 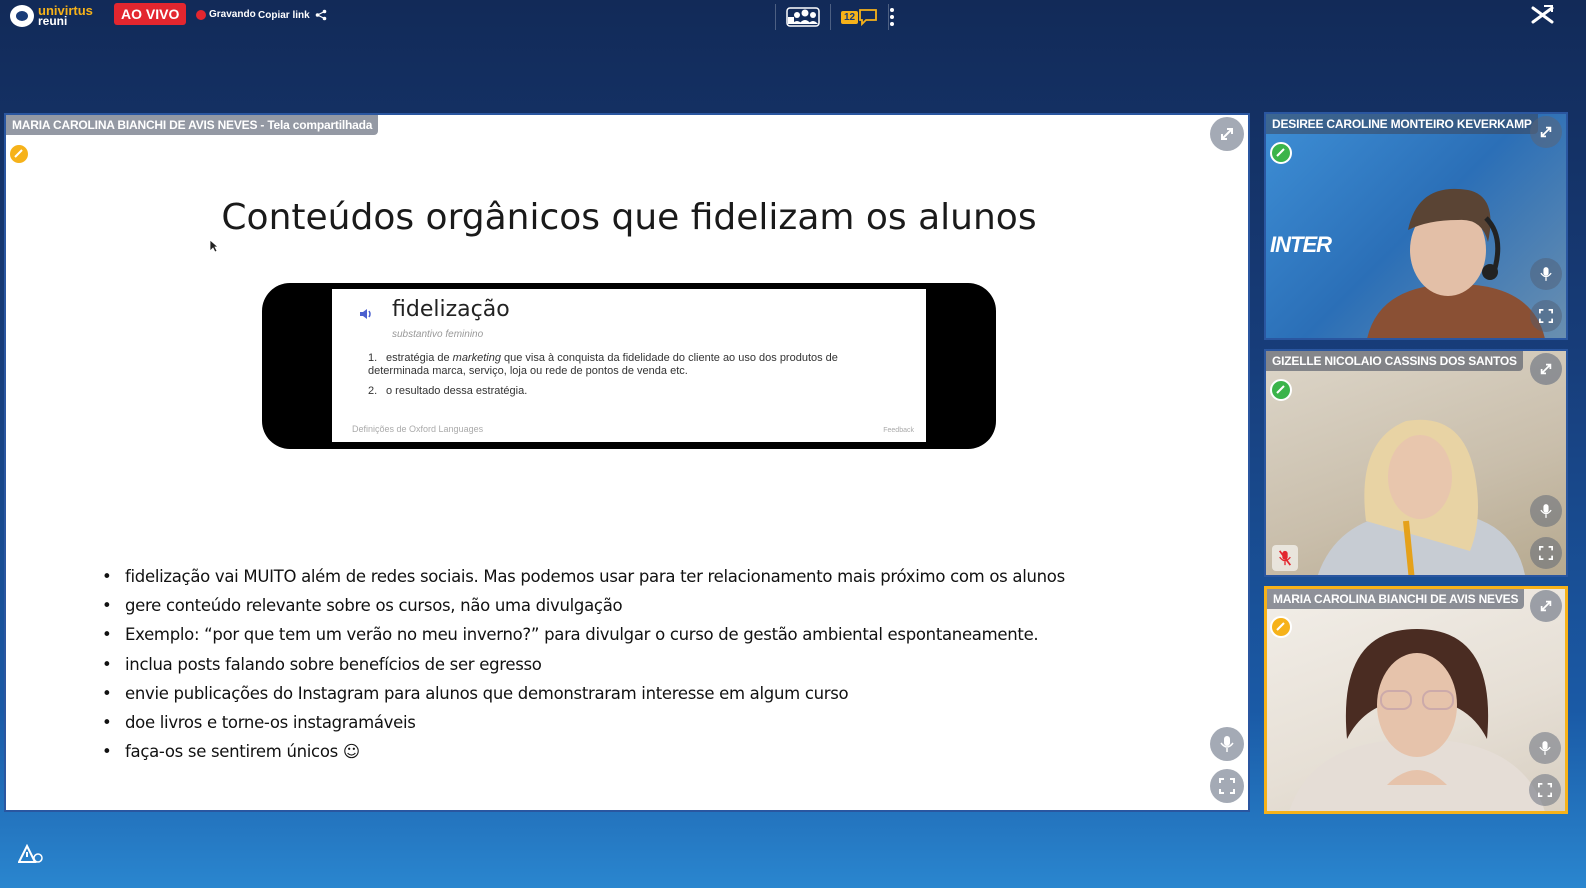 What do you see at coordinates (892, 17) in the screenshot?
I see `more-options-icon` at bounding box center [892, 17].